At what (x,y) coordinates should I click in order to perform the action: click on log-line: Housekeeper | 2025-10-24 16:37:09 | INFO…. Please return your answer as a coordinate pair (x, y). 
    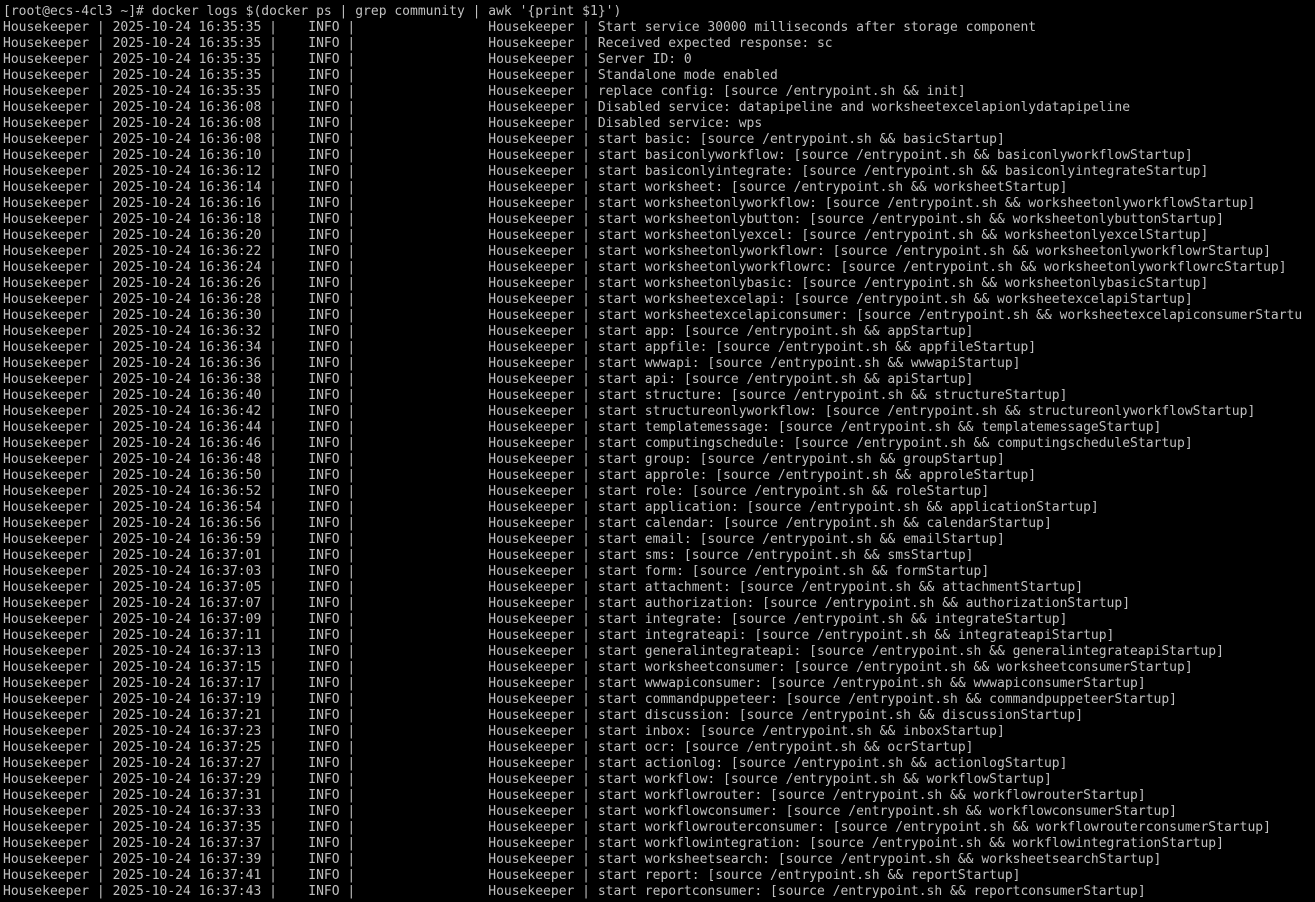
    Looking at the image, I should click on (535, 619).